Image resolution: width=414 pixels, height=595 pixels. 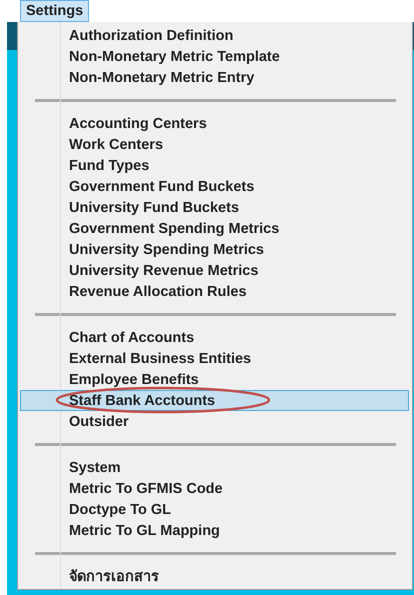 What do you see at coordinates (214, 35) in the screenshot?
I see `menu-item: Authorization Definition` at bounding box center [214, 35].